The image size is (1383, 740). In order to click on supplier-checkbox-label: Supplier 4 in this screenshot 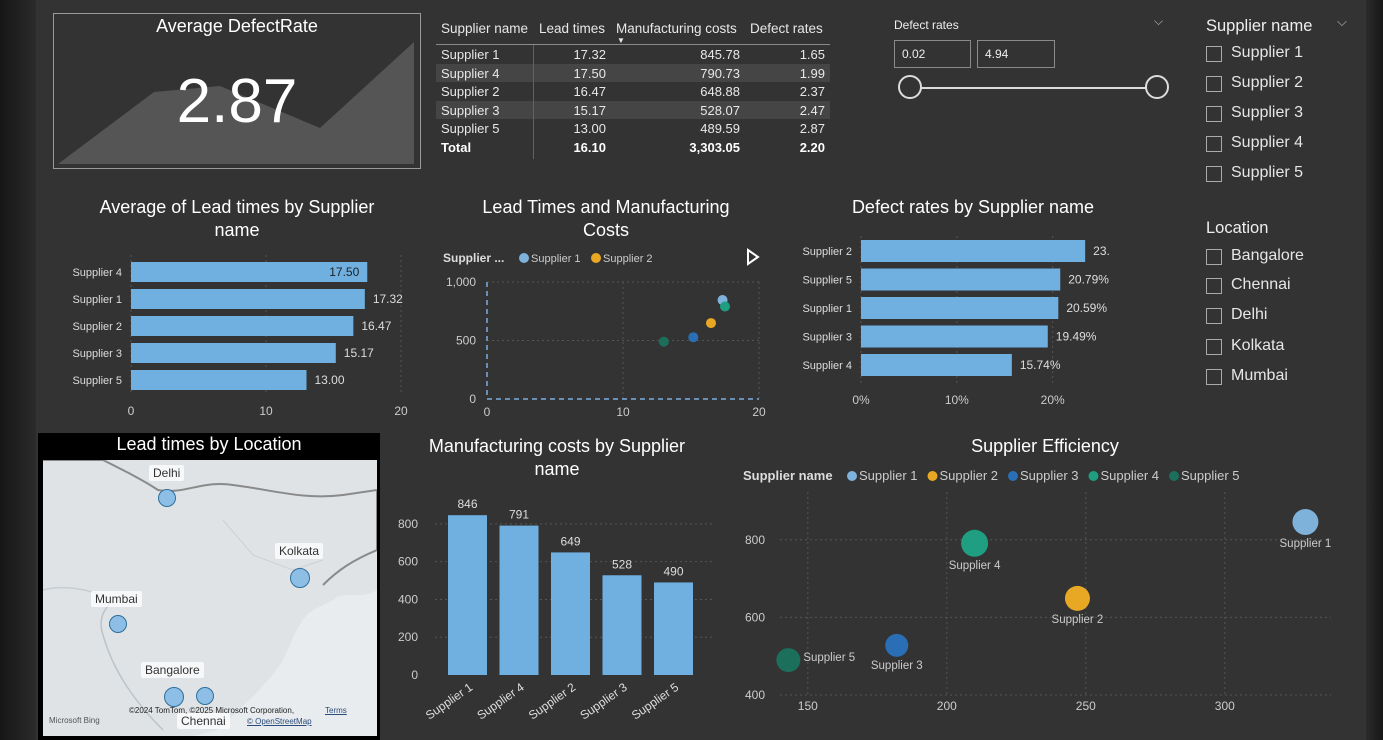, I will do `click(1267, 143)`.